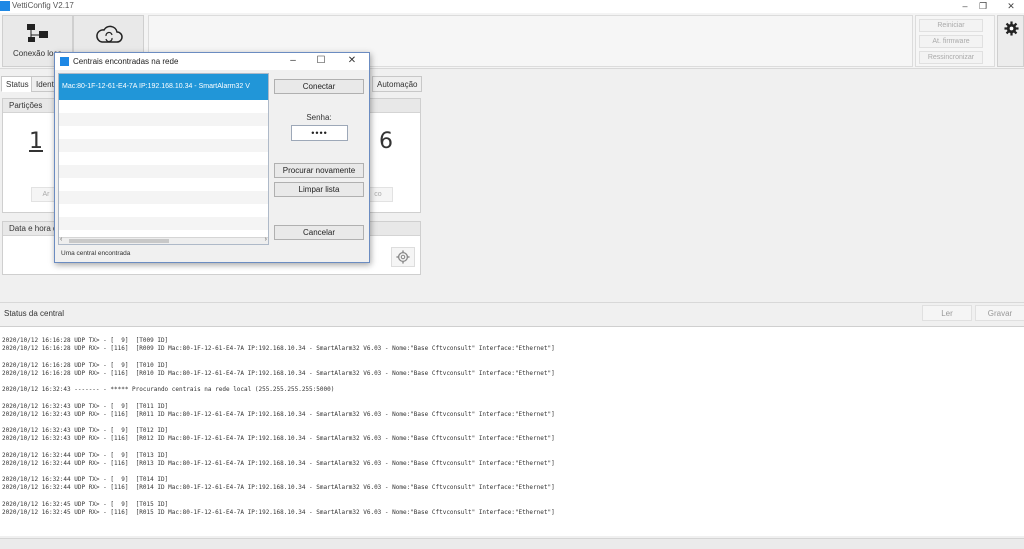  What do you see at coordinates (947, 313) in the screenshot?
I see `read-button: Ler` at bounding box center [947, 313].